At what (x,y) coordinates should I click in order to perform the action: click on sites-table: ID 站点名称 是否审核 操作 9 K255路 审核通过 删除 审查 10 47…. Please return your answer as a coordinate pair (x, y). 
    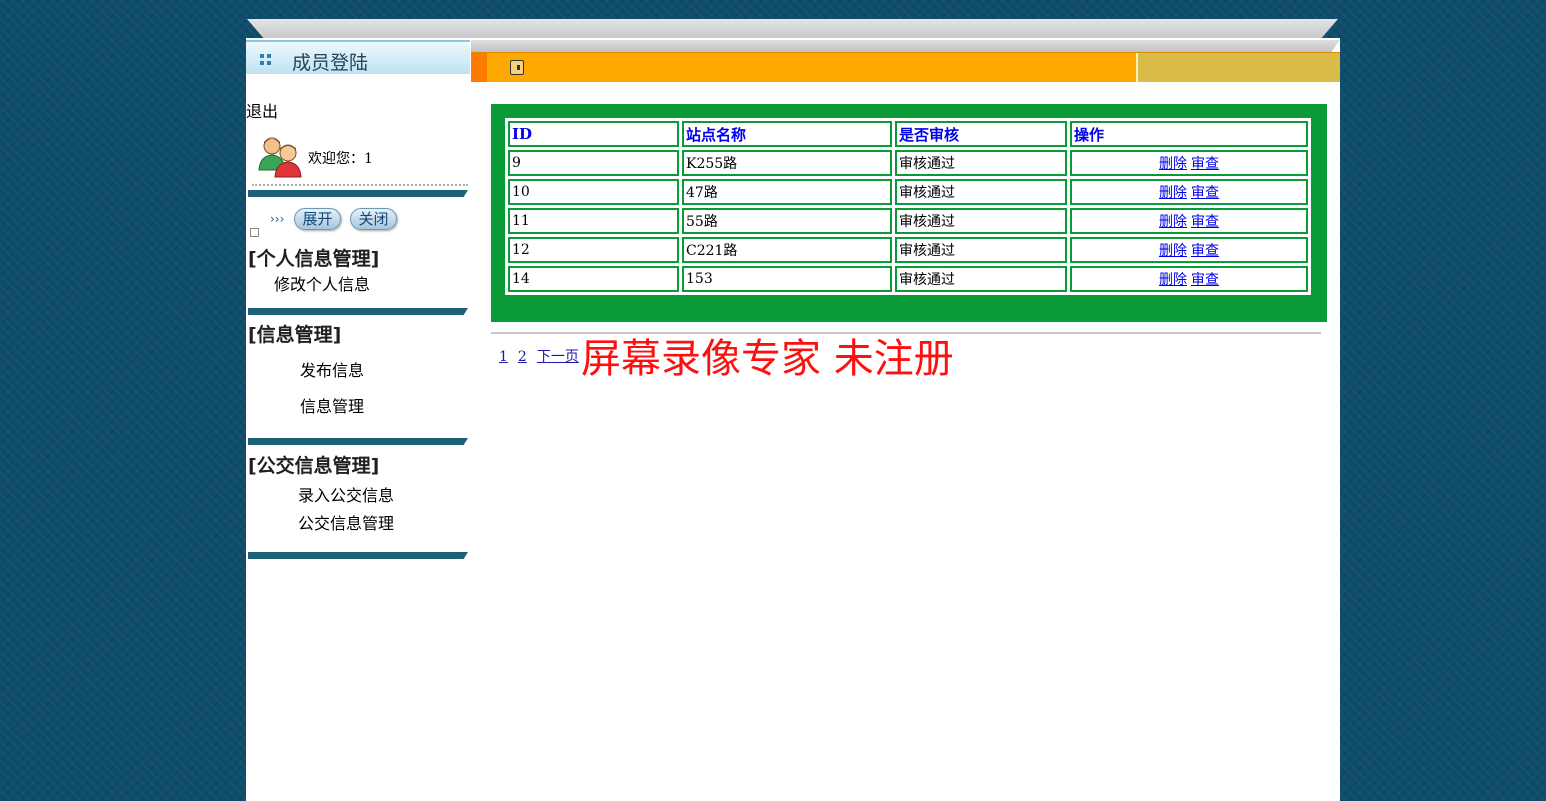
    Looking at the image, I should click on (908, 206).